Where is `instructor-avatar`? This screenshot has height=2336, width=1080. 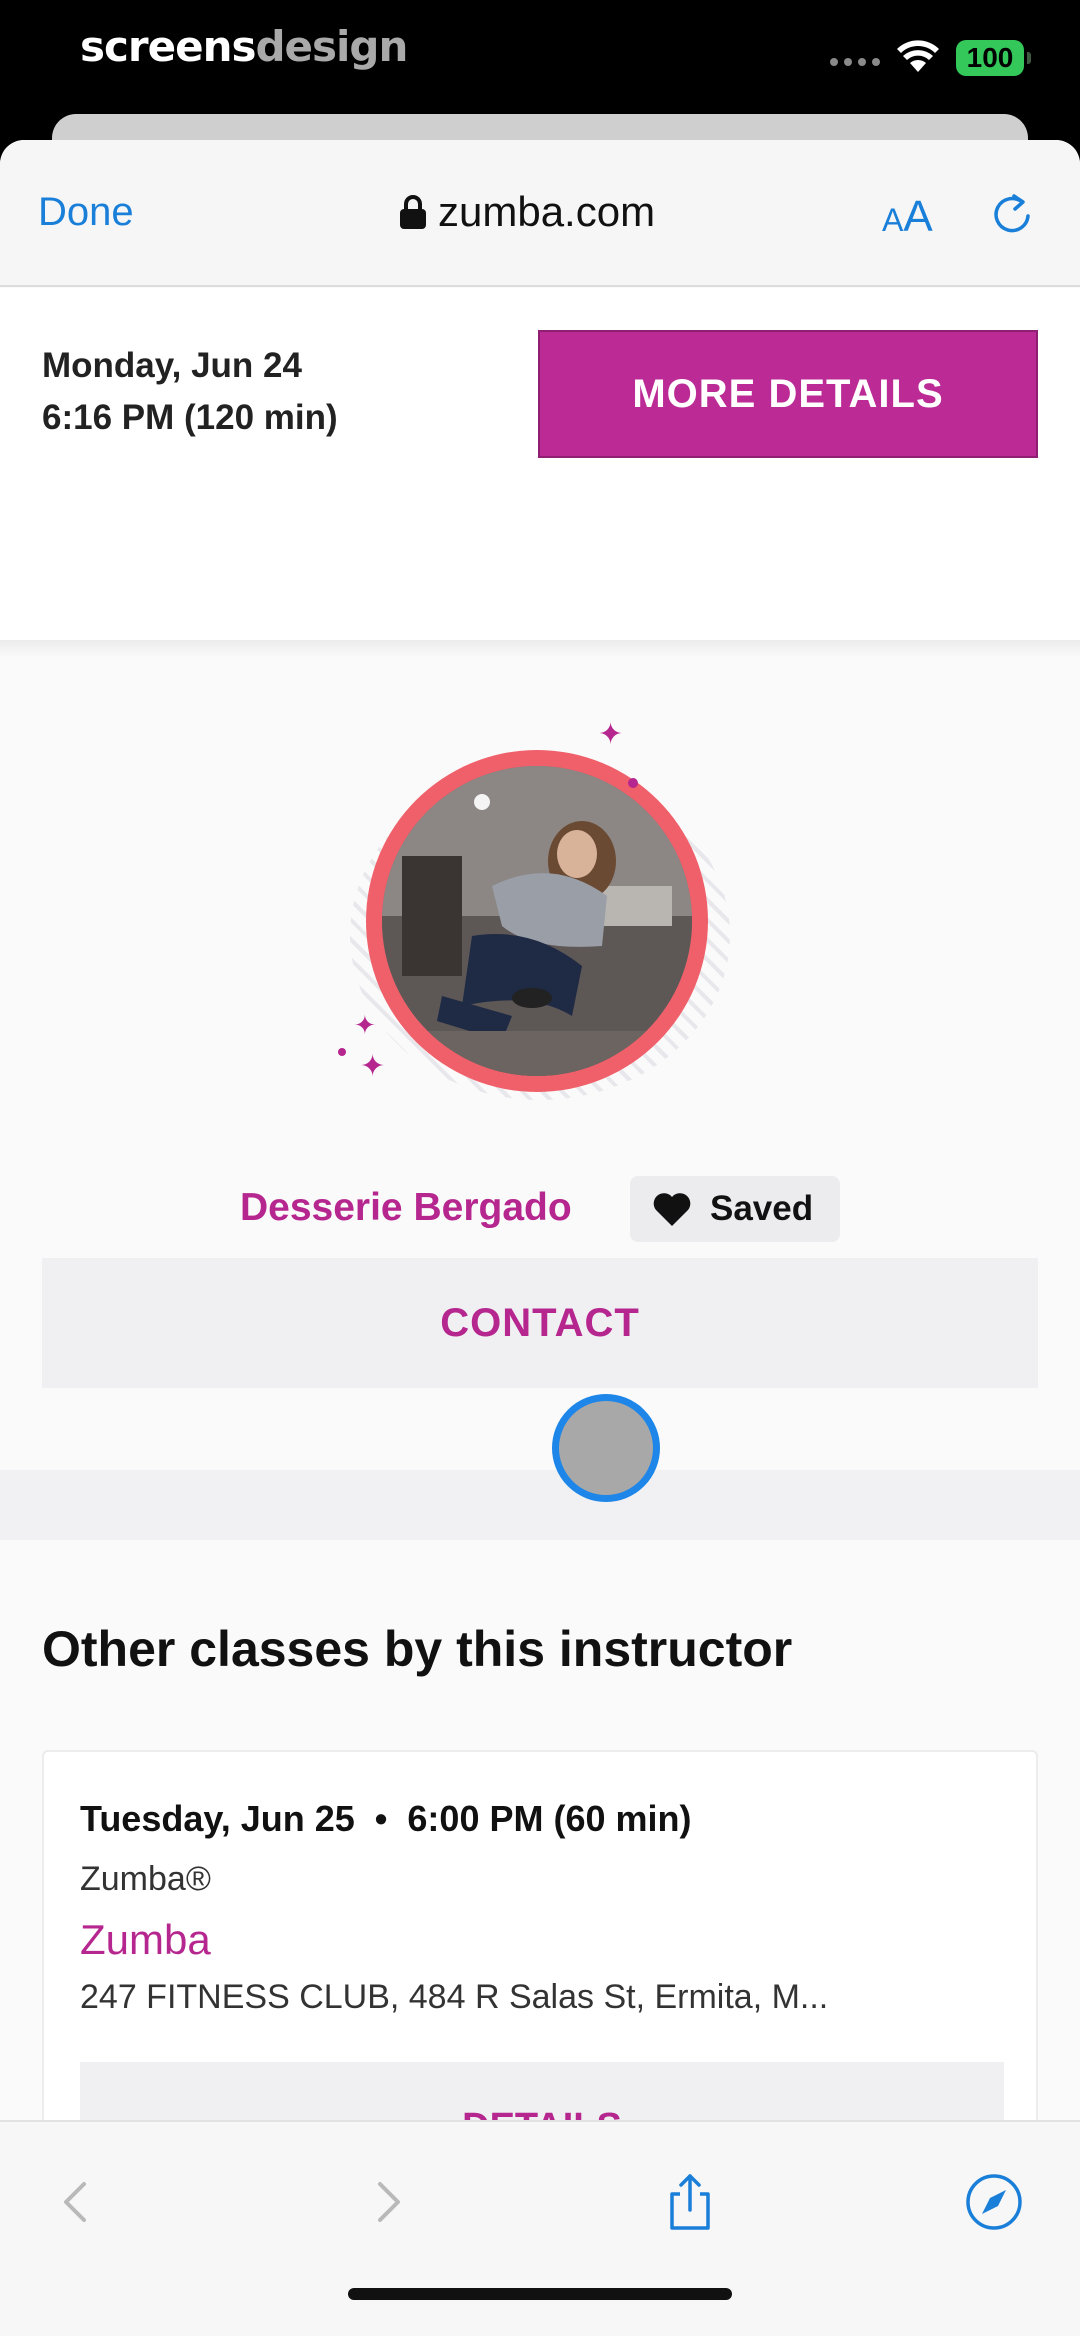 instructor-avatar is located at coordinates (537, 921).